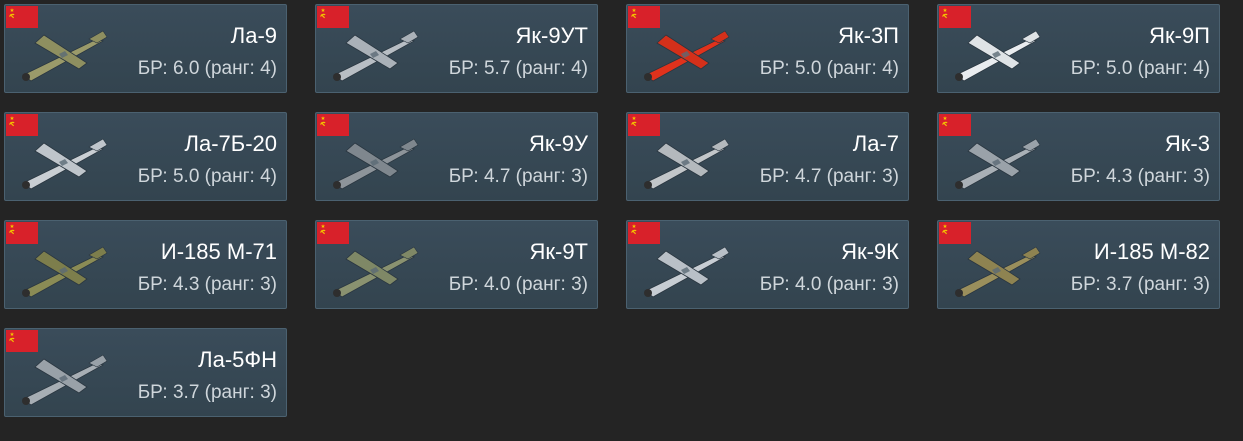  I want to click on vehicle-card: Ла-5ФН БР: 3.7 (ранг: 3), so click(145, 372).